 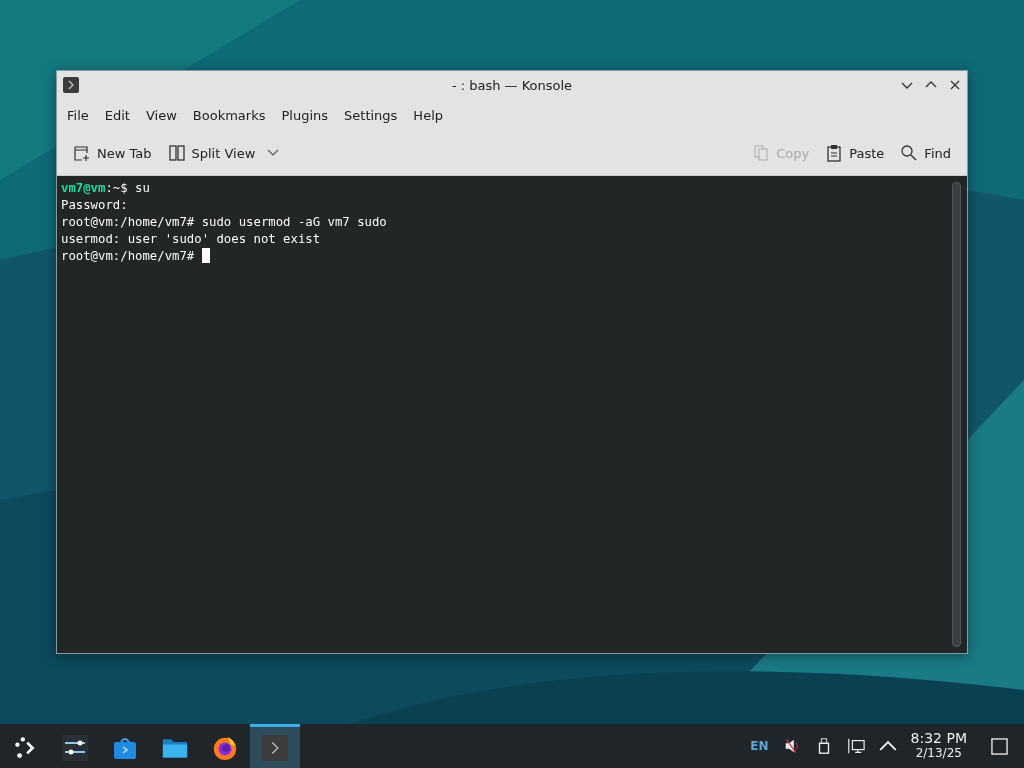 What do you see at coordinates (82, 153) in the screenshot?
I see `new-tab-icon` at bounding box center [82, 153].